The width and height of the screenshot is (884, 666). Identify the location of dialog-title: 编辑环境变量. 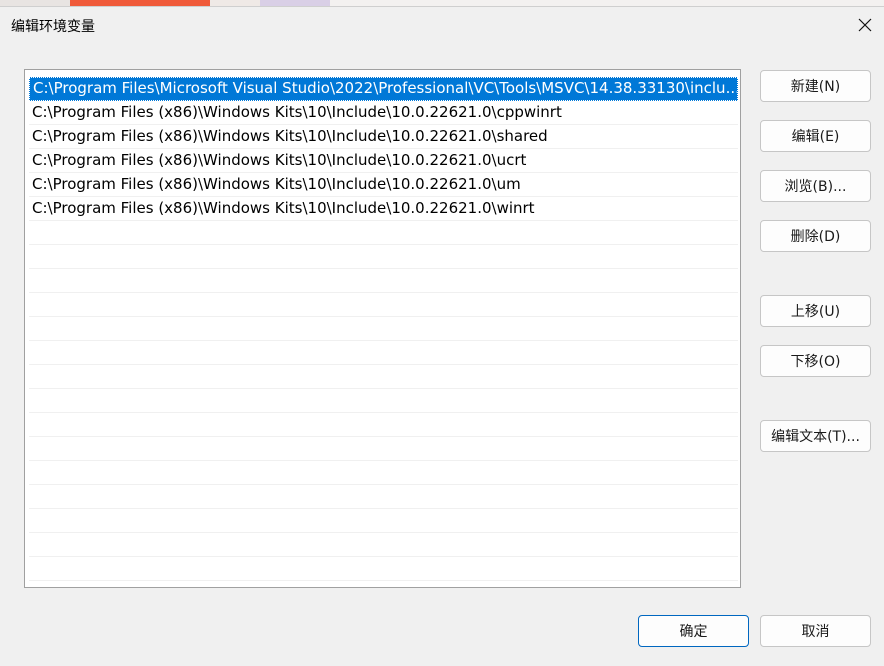
(53, 27).